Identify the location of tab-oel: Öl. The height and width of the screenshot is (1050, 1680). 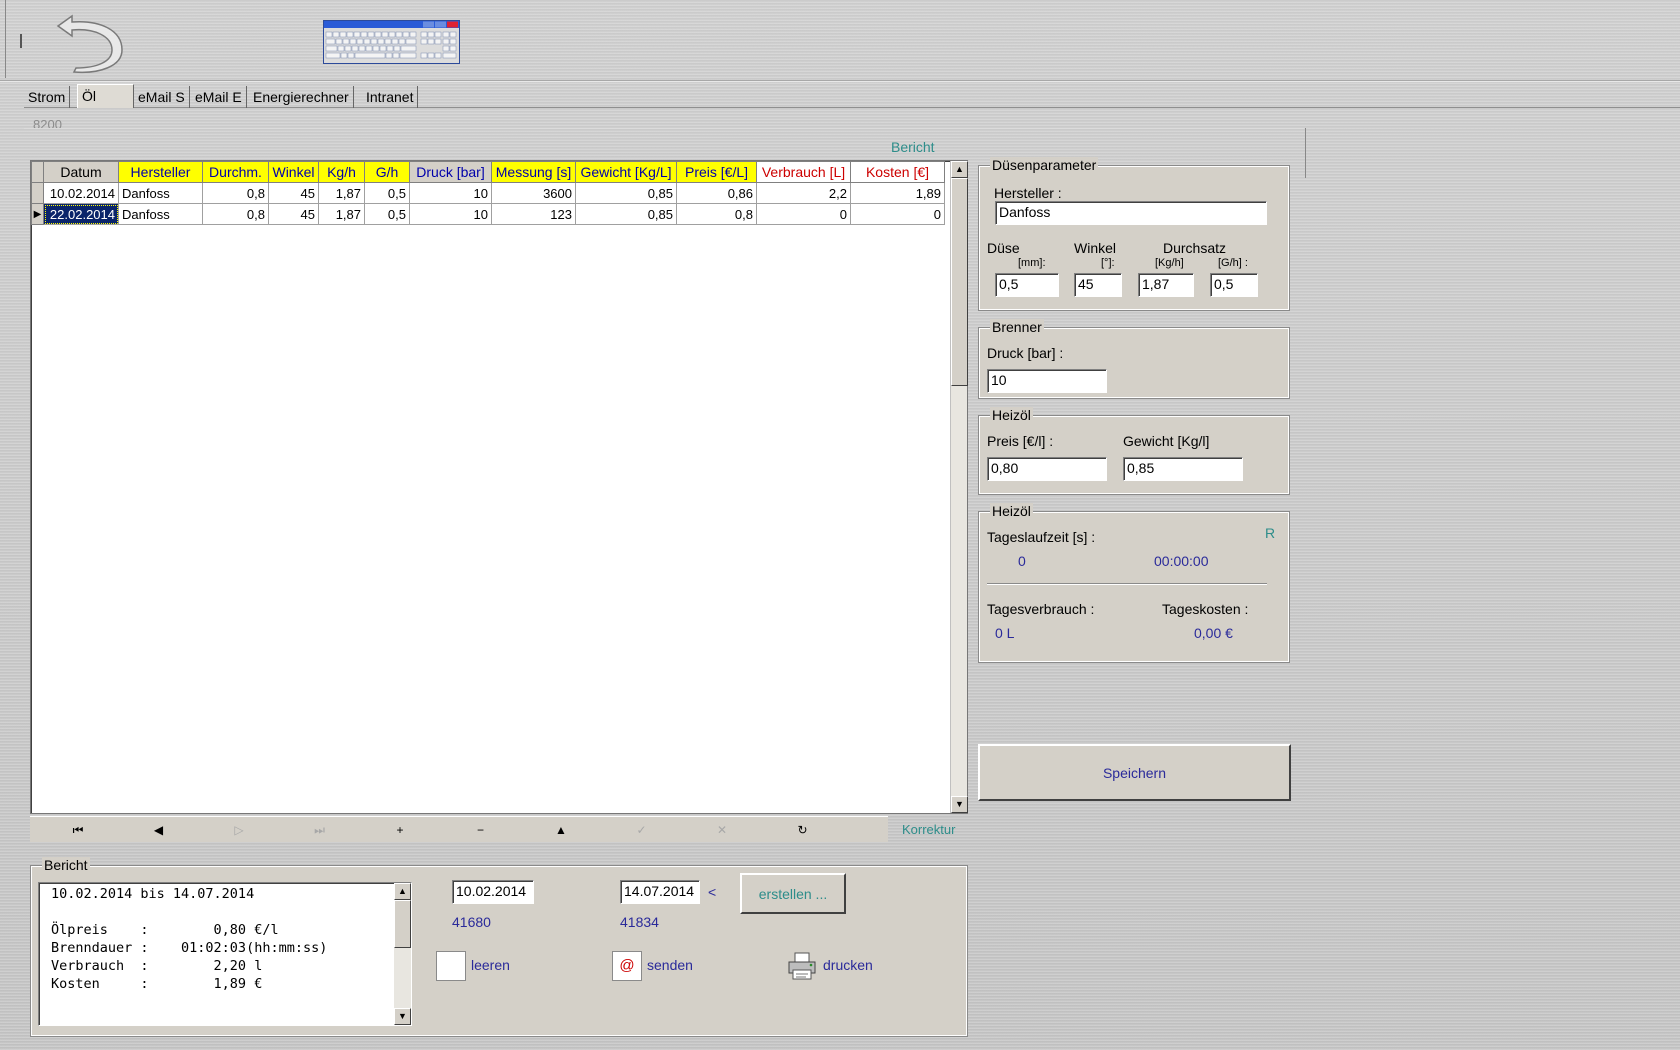
(105, 96).